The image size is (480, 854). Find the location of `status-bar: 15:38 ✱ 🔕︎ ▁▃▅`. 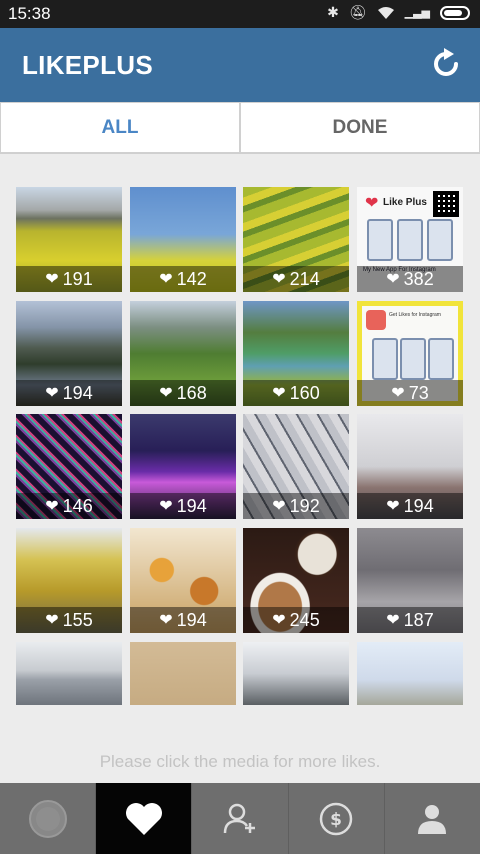

status-bar: 15:38 ✱ 🔕︎ ▁▃▅ is located at coordinates (240, 14).